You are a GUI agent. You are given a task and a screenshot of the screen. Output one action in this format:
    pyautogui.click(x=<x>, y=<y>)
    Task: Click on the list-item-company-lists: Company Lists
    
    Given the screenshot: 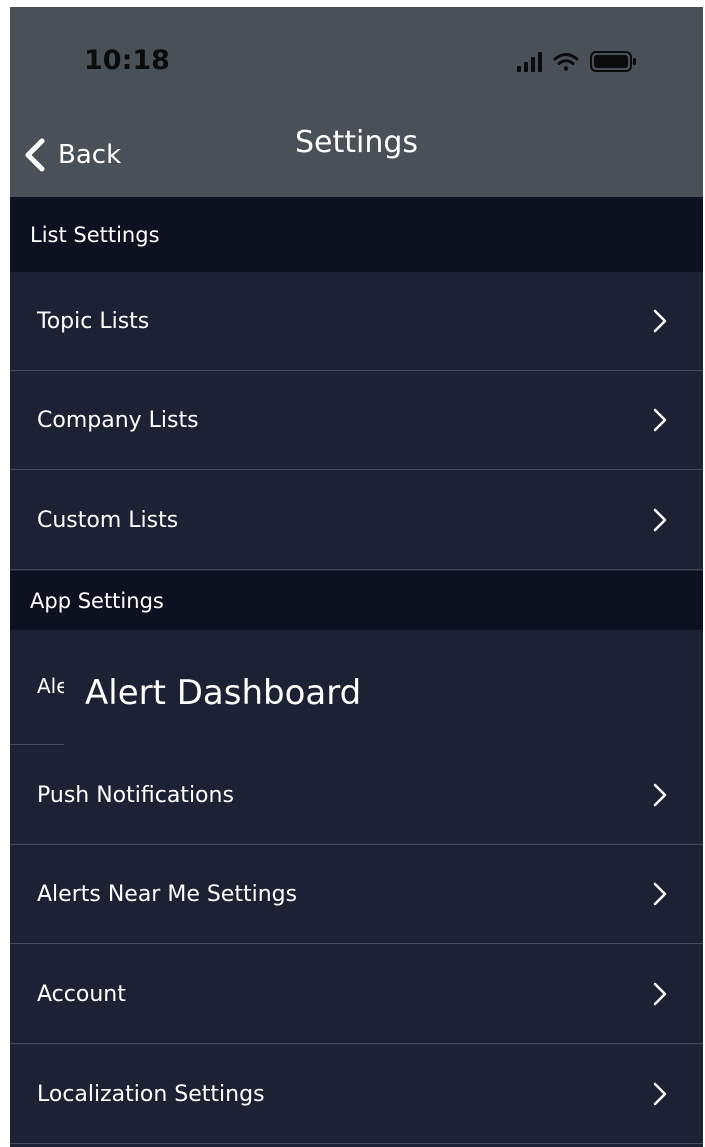 What is the action you would take?
    pyautogui.click(x=356, y=420)
    